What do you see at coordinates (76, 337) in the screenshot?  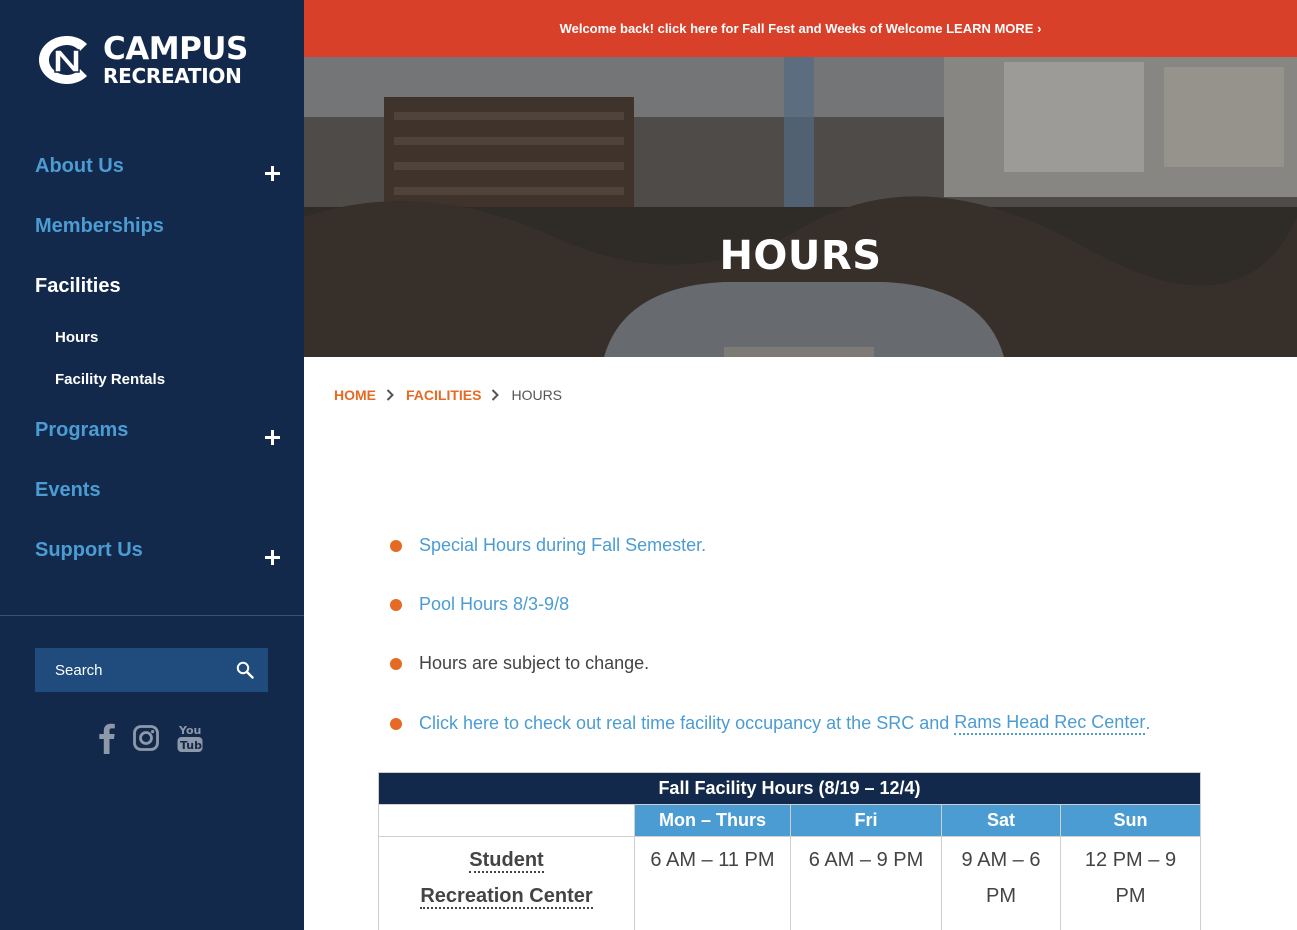 I see `subnav-item-hours: Hours` at bounding box center [76, 337].